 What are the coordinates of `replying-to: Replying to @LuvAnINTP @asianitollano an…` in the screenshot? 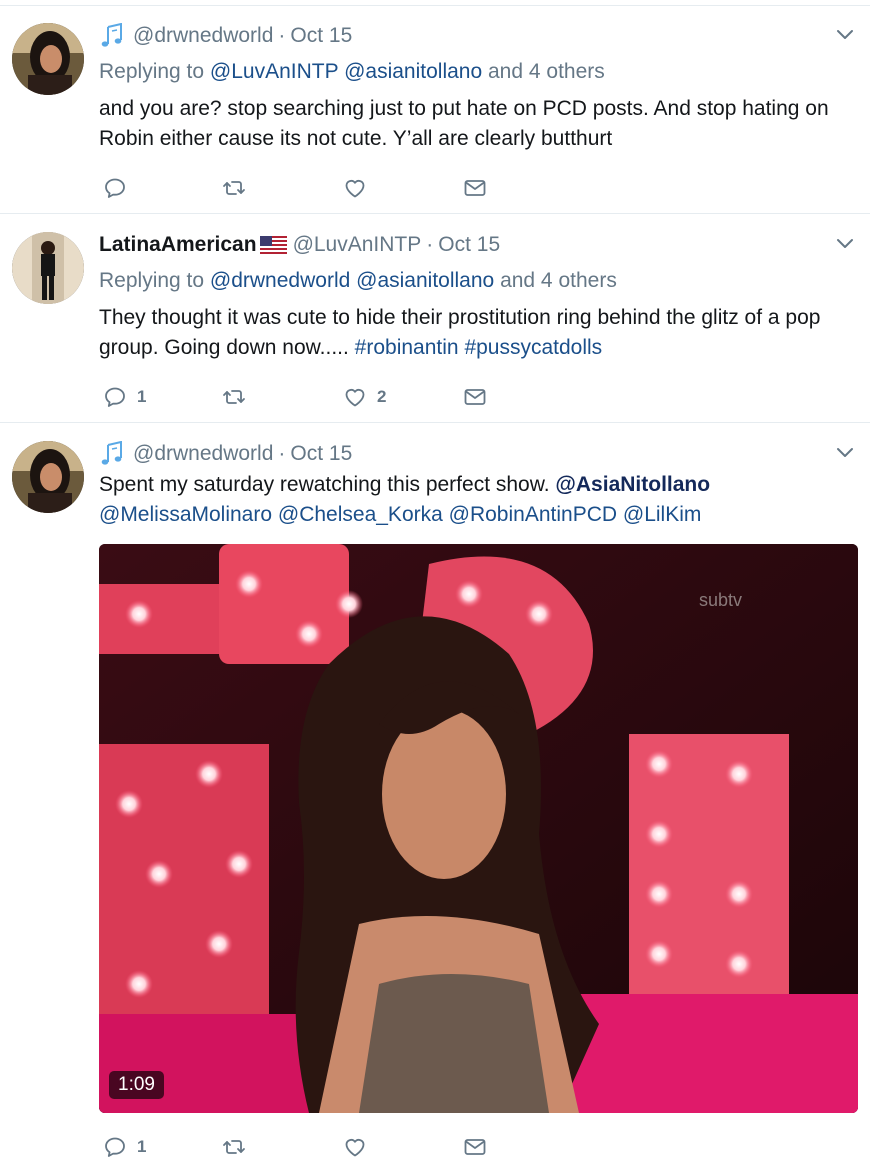 It's located at (352, 72).